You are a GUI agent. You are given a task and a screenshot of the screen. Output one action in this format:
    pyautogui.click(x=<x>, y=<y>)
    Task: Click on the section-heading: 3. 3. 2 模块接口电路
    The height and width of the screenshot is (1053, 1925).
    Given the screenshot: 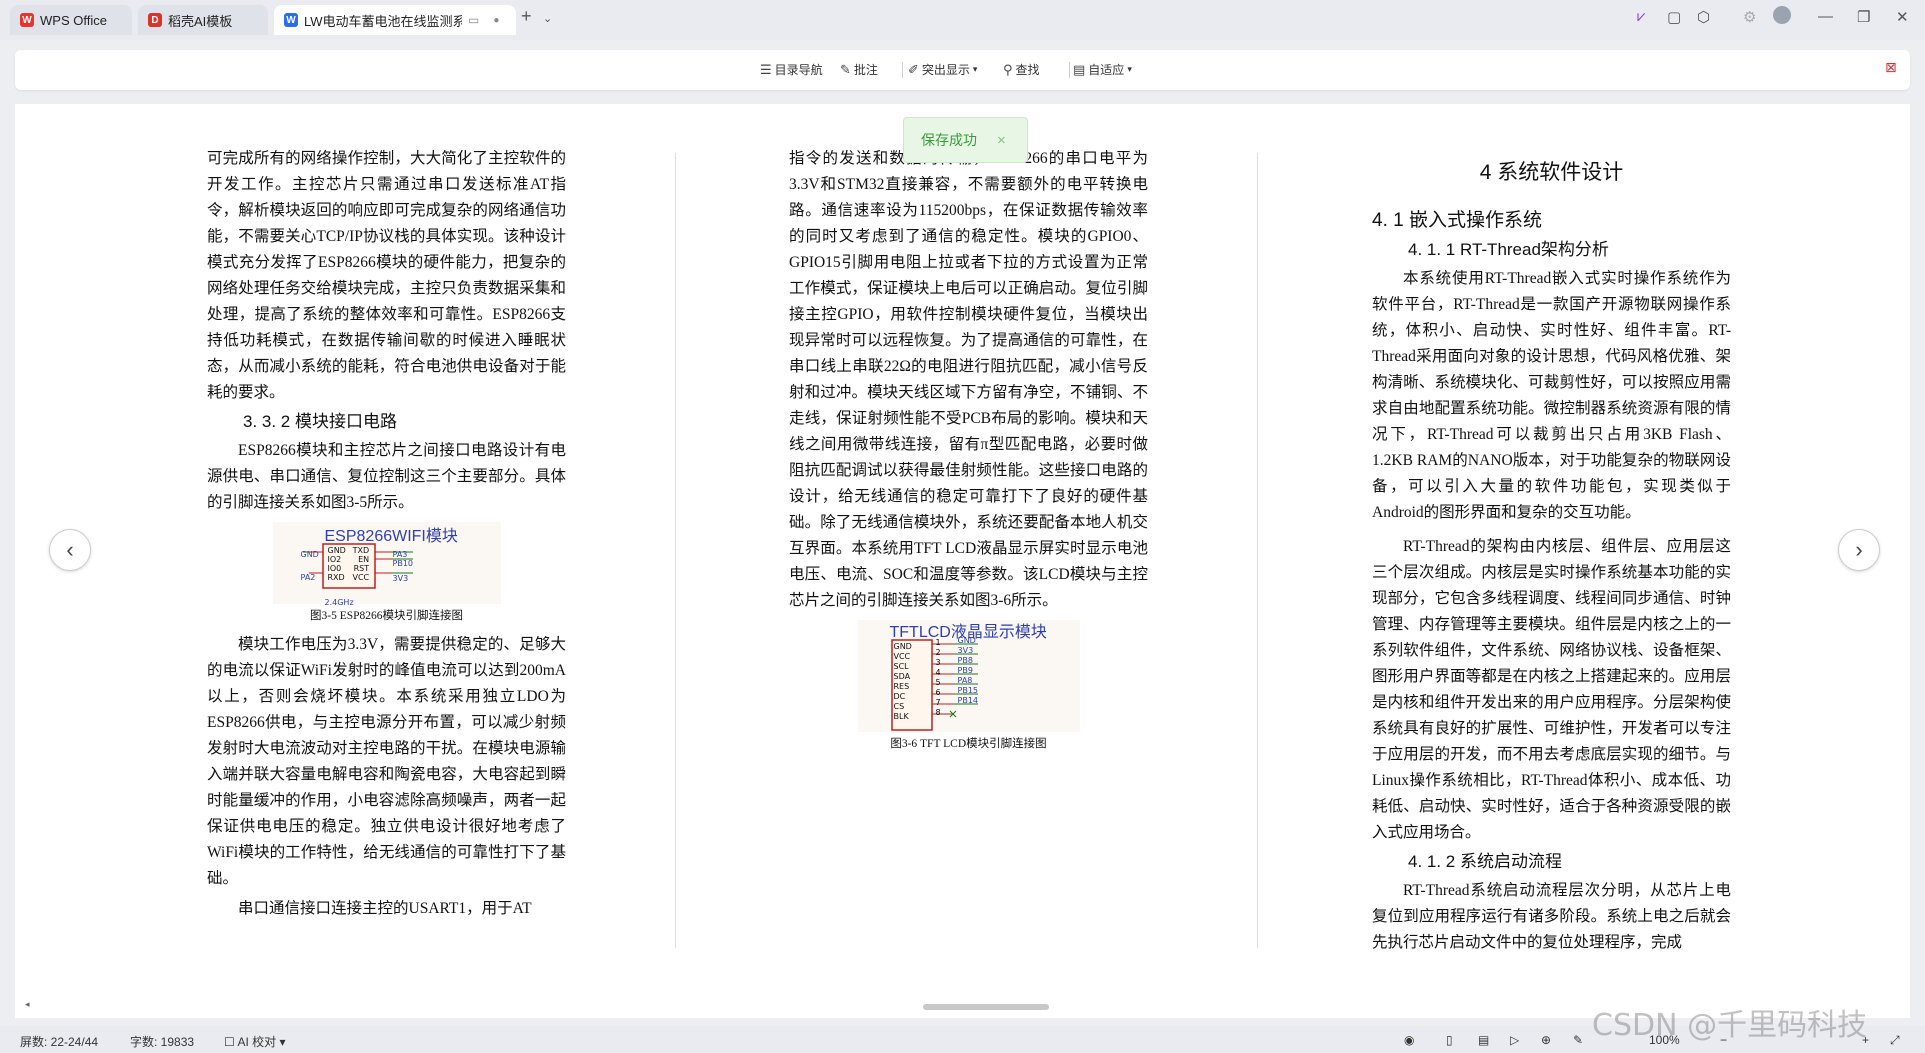 What is the action you would take?
    pyautogui.click(x=320, y=421)
    